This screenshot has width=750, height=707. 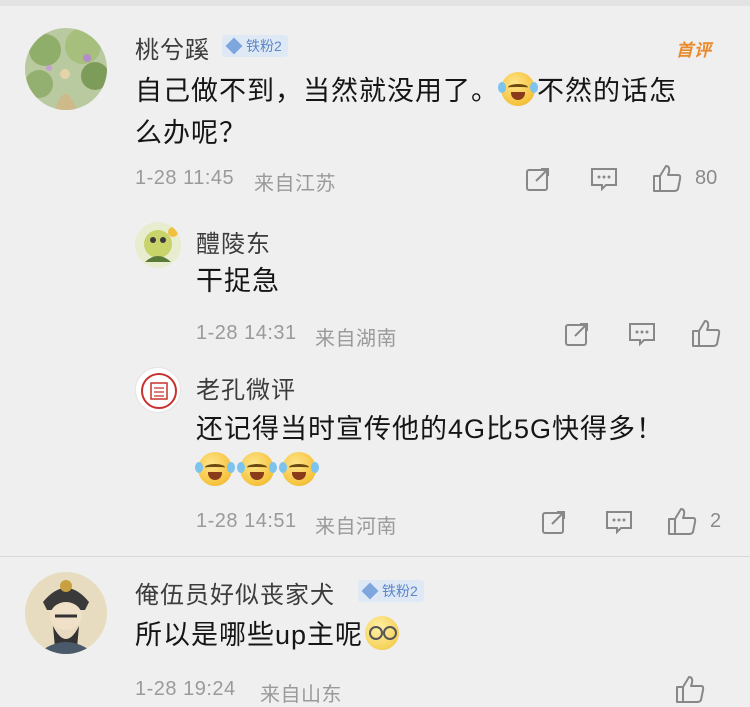 What do you see at coordinates (301, 695) in the screenshot?
I see `comment-location: 来自山东` at bounding box center [301, 695].